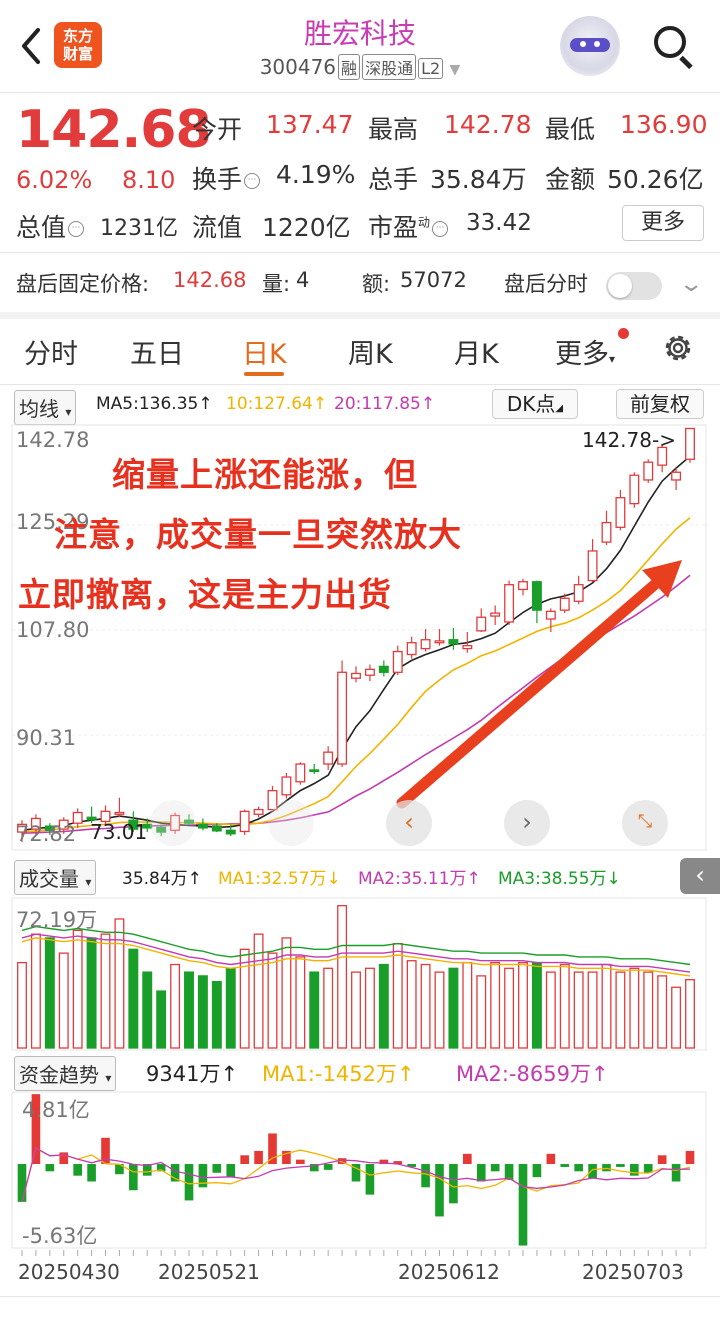 This screenshot has width=720, height=1317. Describe the element at coordinates (258, 534) in the screenshot. I see `annotation-line-2: 注意，成交量一旦突然放大` at that location.